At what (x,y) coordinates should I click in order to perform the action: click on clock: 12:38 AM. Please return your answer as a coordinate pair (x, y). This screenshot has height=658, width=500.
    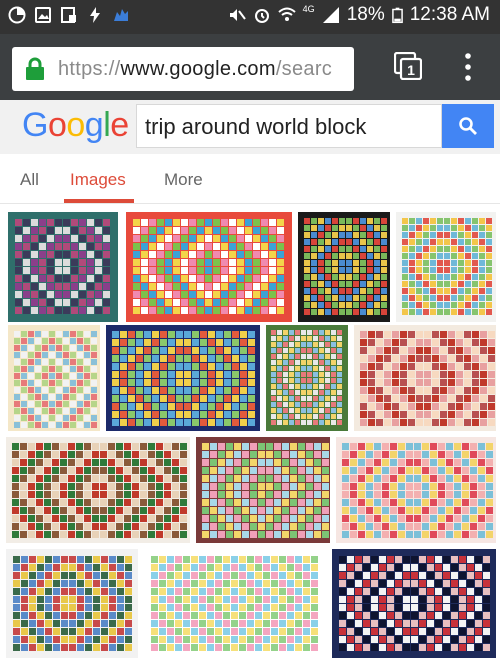
    Looking at the image, I should click on (449, 14).